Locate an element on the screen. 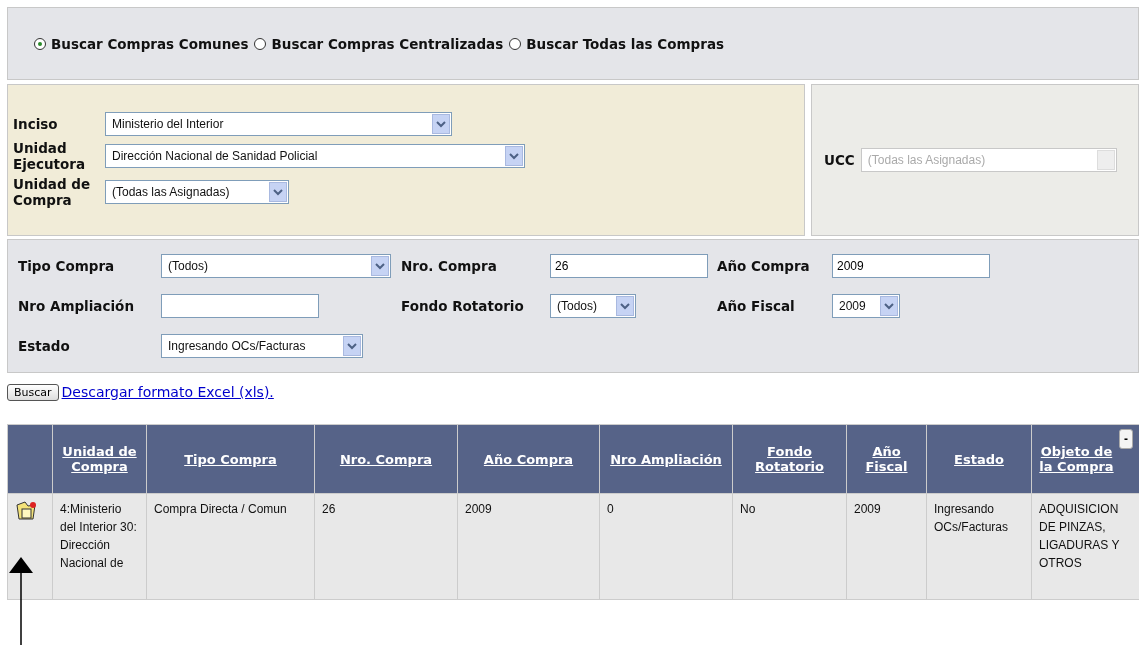  column-header-link: Objeto de la Compra is located at coordinates (1076, 459).